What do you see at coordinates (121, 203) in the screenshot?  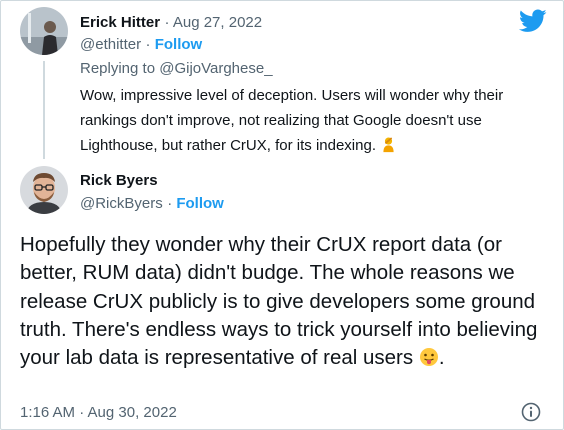 I see `main-author-handle: @RickByers` at bounding box center [121, 203].